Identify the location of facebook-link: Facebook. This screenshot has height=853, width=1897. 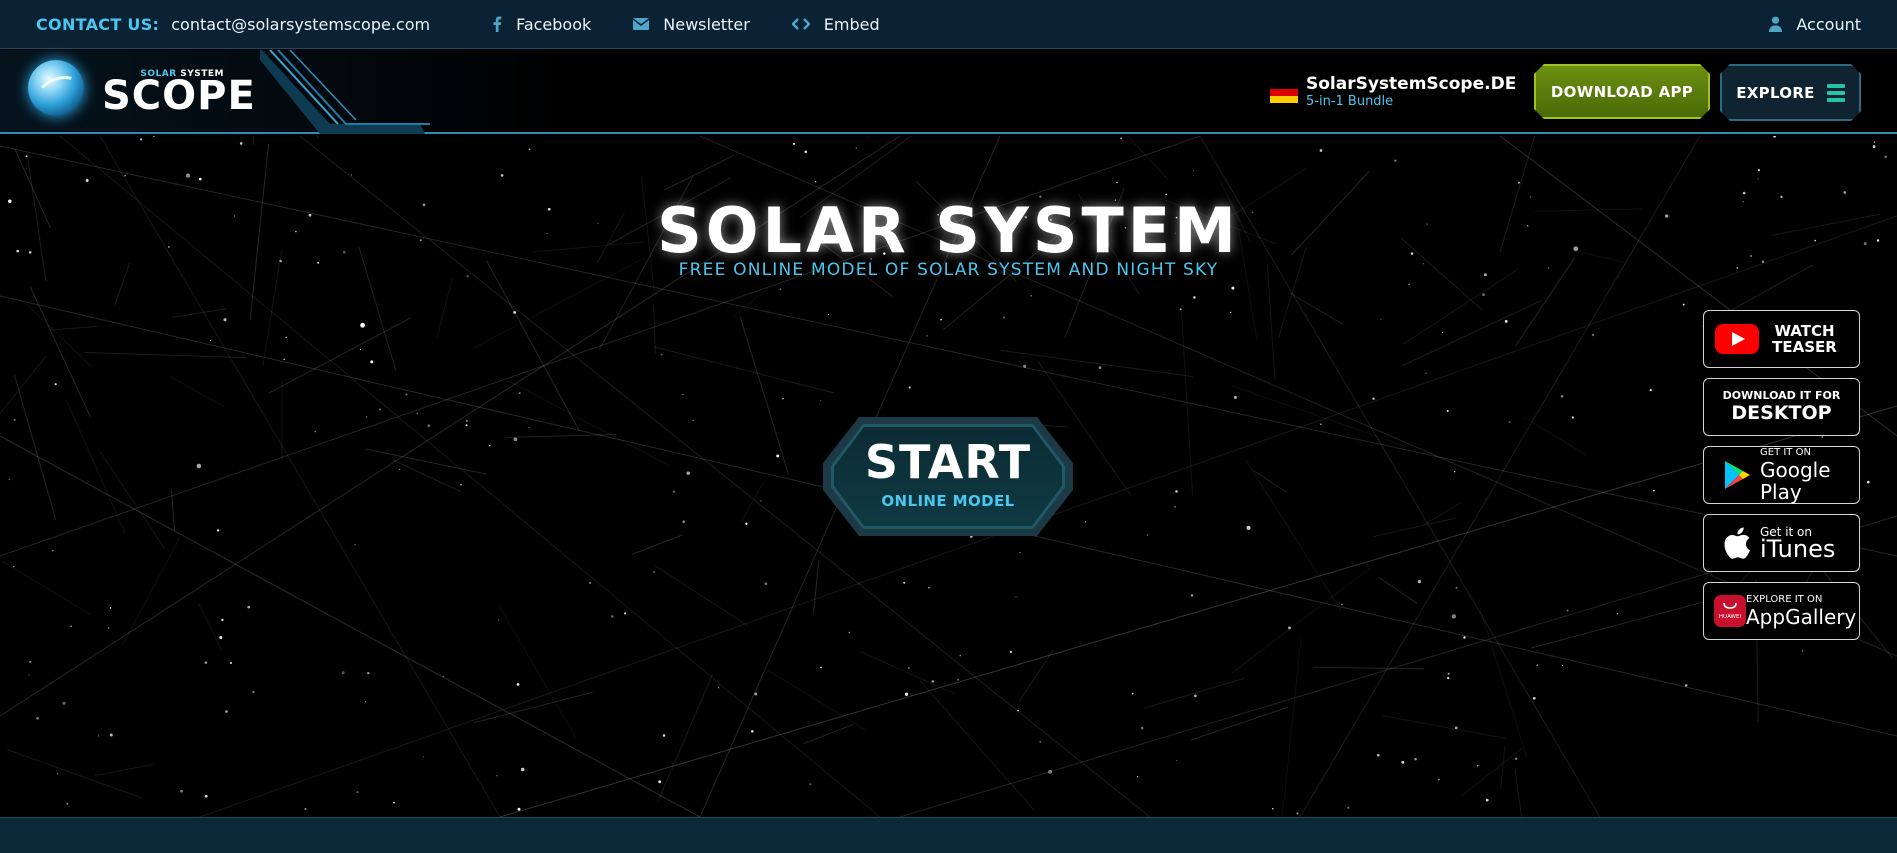
(541, 24).